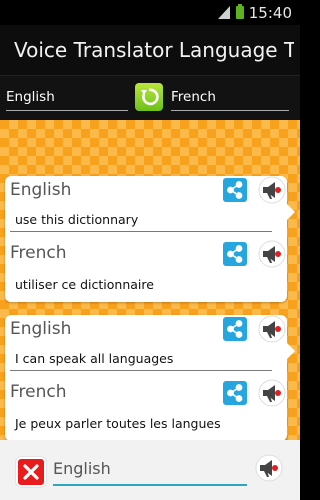 The image size is (320, 500). What do you see at coordinates (270, 13) in the screenshot?
I see `clock: 15:40` at bounding box center [270, 13].